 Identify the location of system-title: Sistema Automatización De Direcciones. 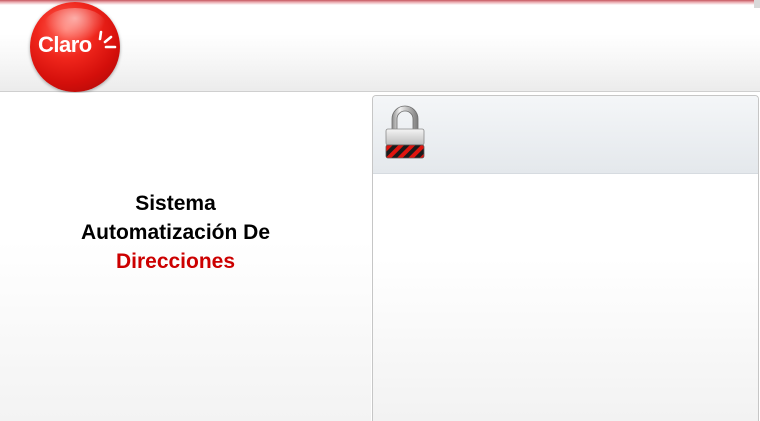
(175, 232).